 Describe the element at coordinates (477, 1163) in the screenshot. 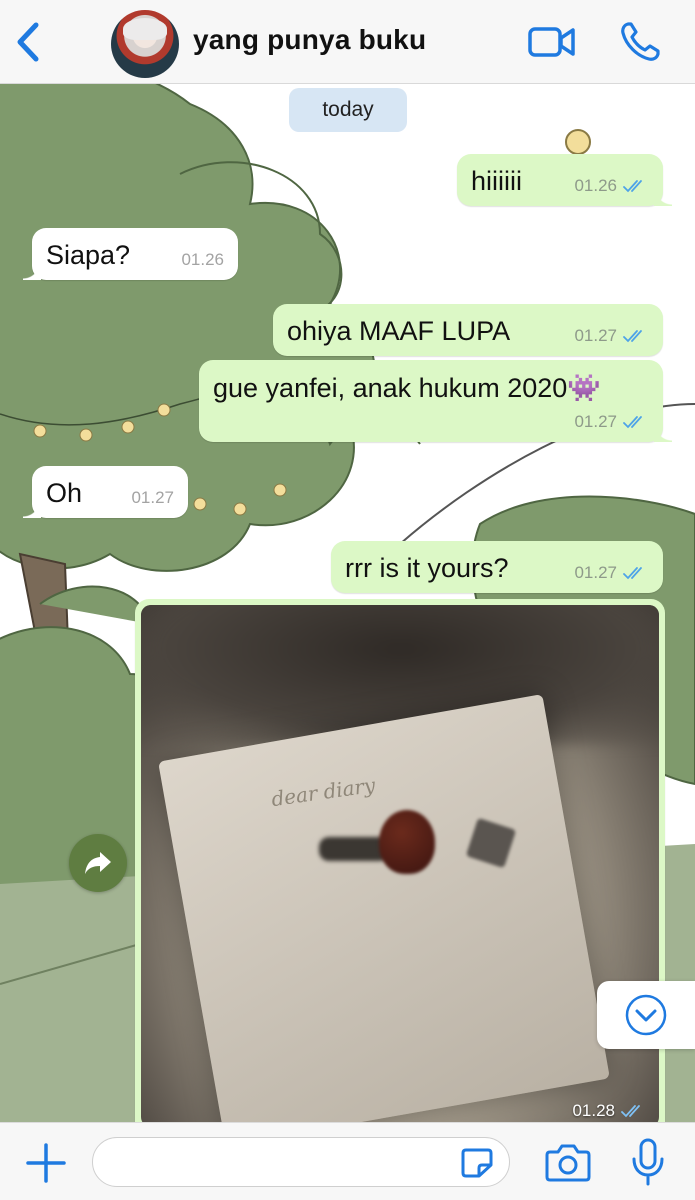

I see `sticker-icon` at that location.